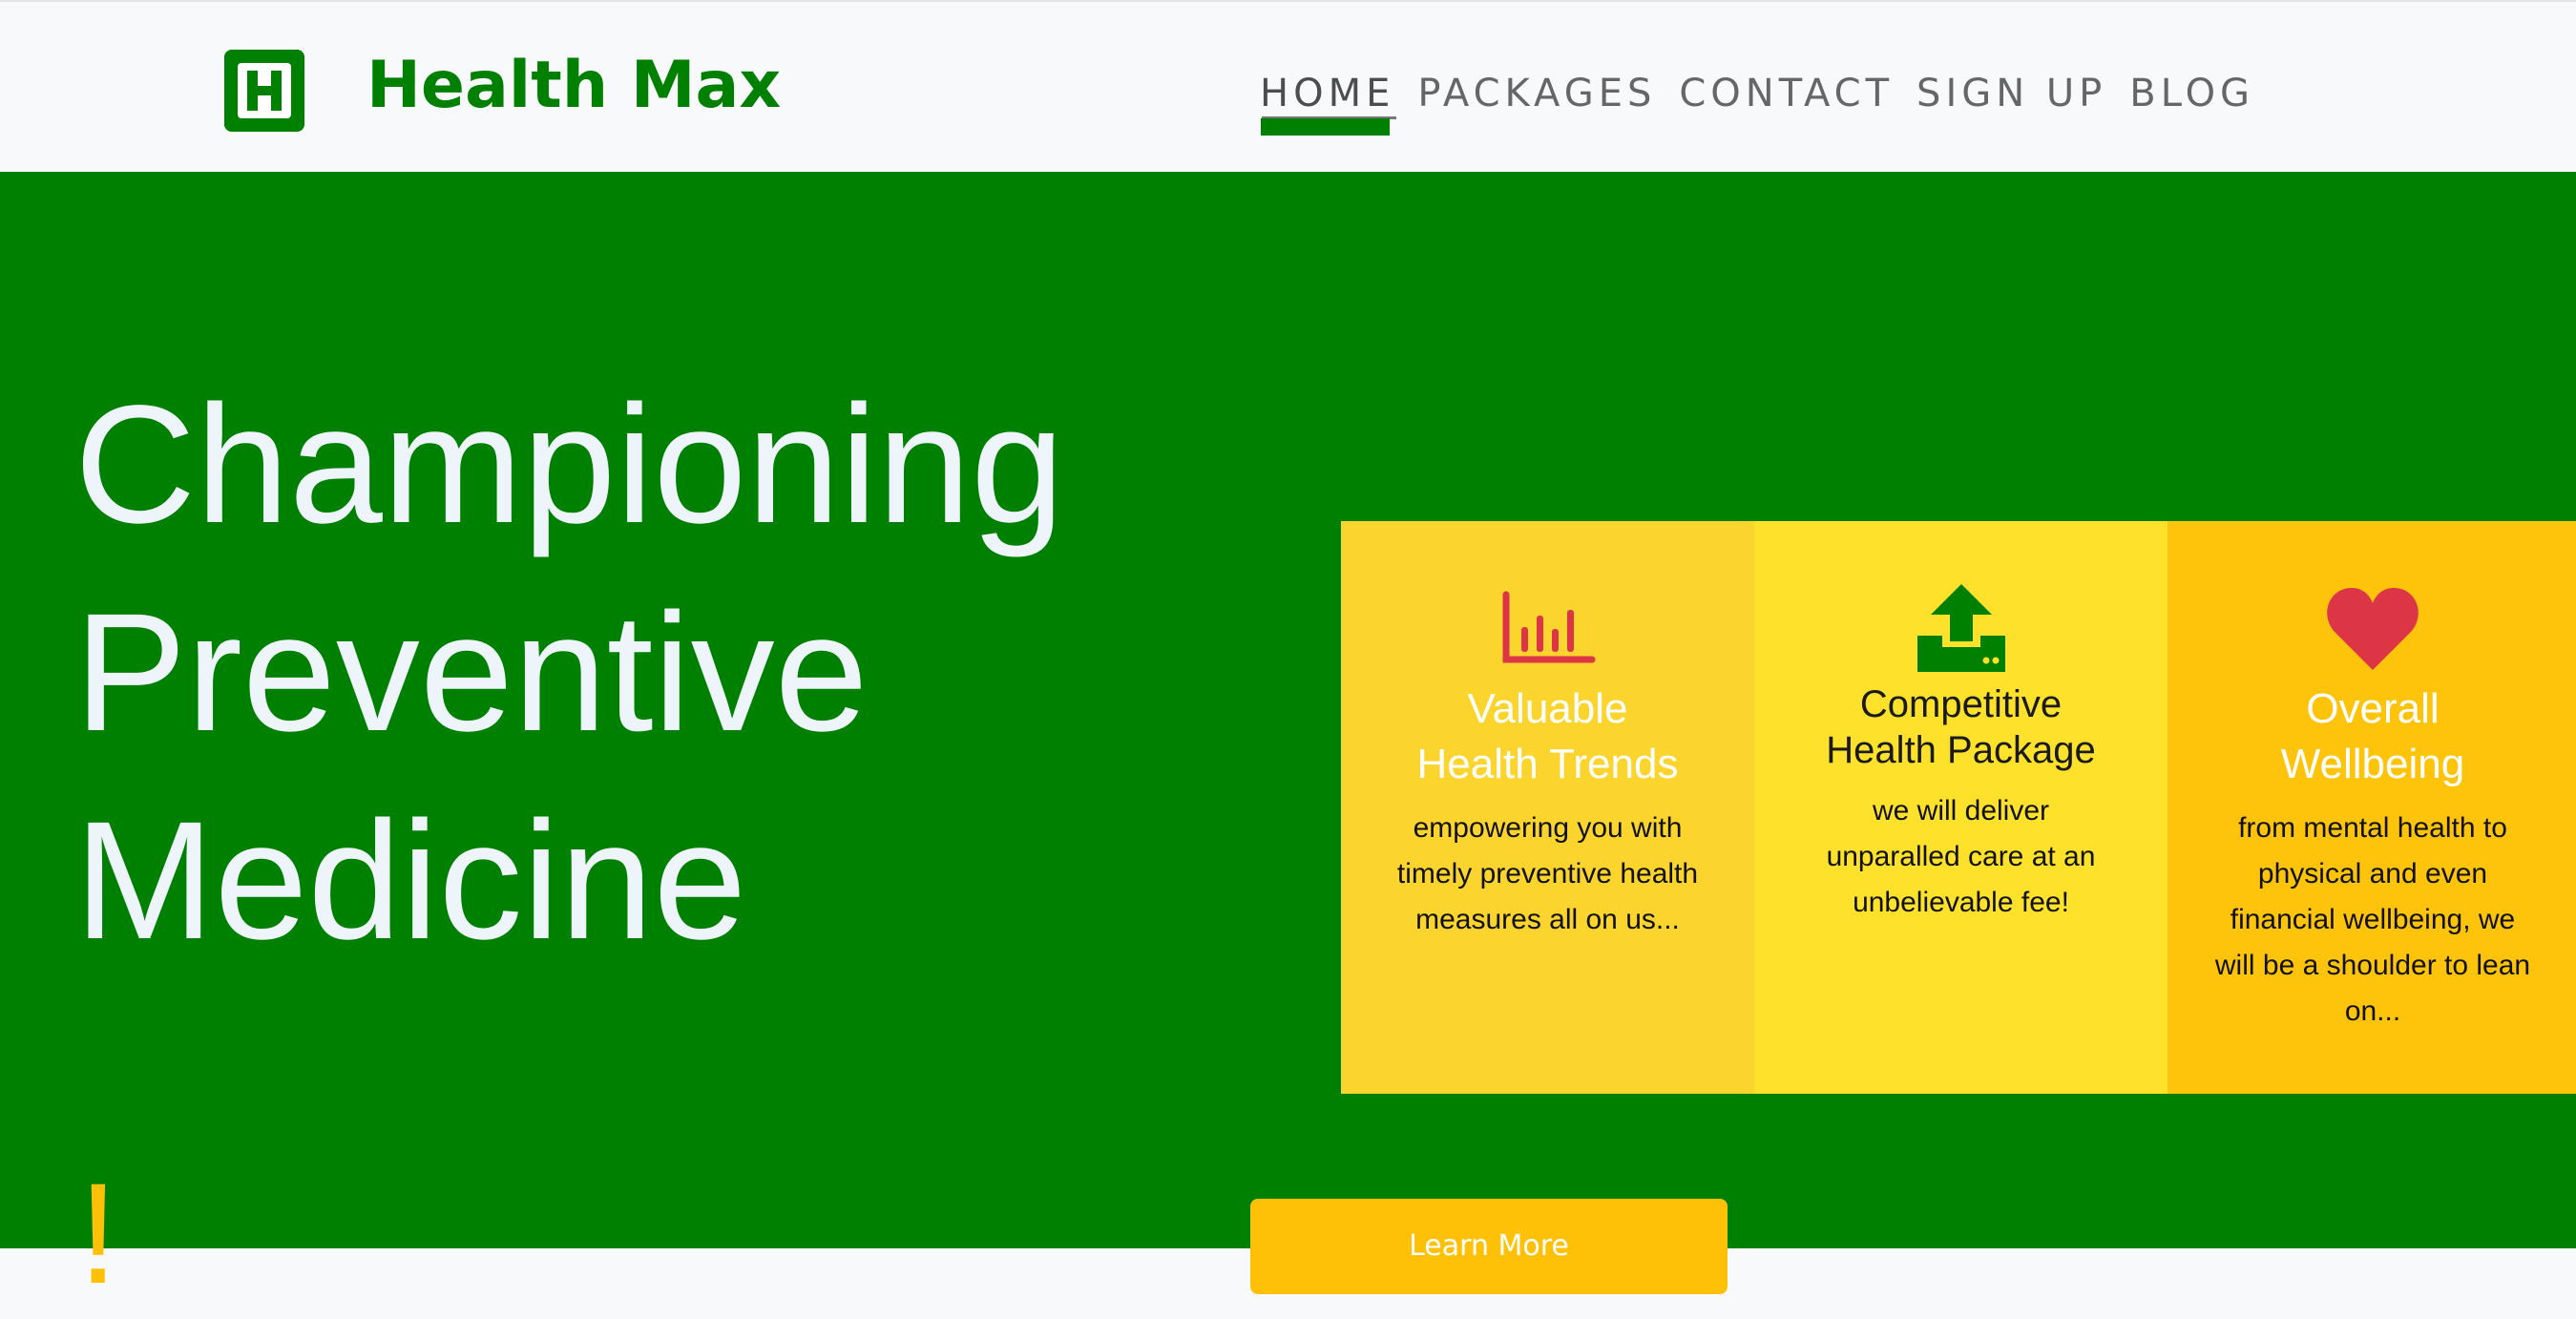 This screenshot has height=1319, width=2576. What do you see at coordinates (569, 465) in the screenshot?
I see `hero-title-line: Championing` at bounding box center [569, 465].